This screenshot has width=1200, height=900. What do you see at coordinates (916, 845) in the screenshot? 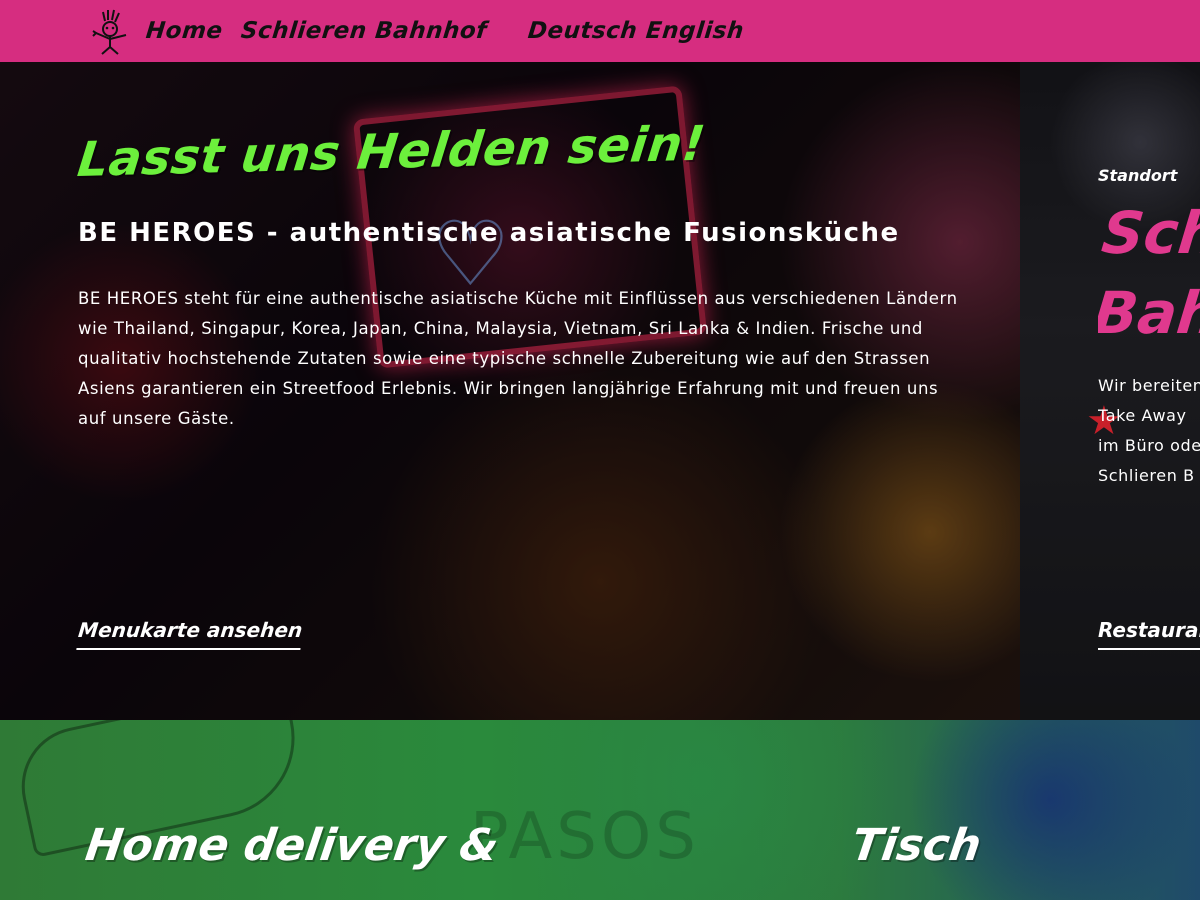
I see `tisch-heading: Tisch` at bounding box center [916, 845].